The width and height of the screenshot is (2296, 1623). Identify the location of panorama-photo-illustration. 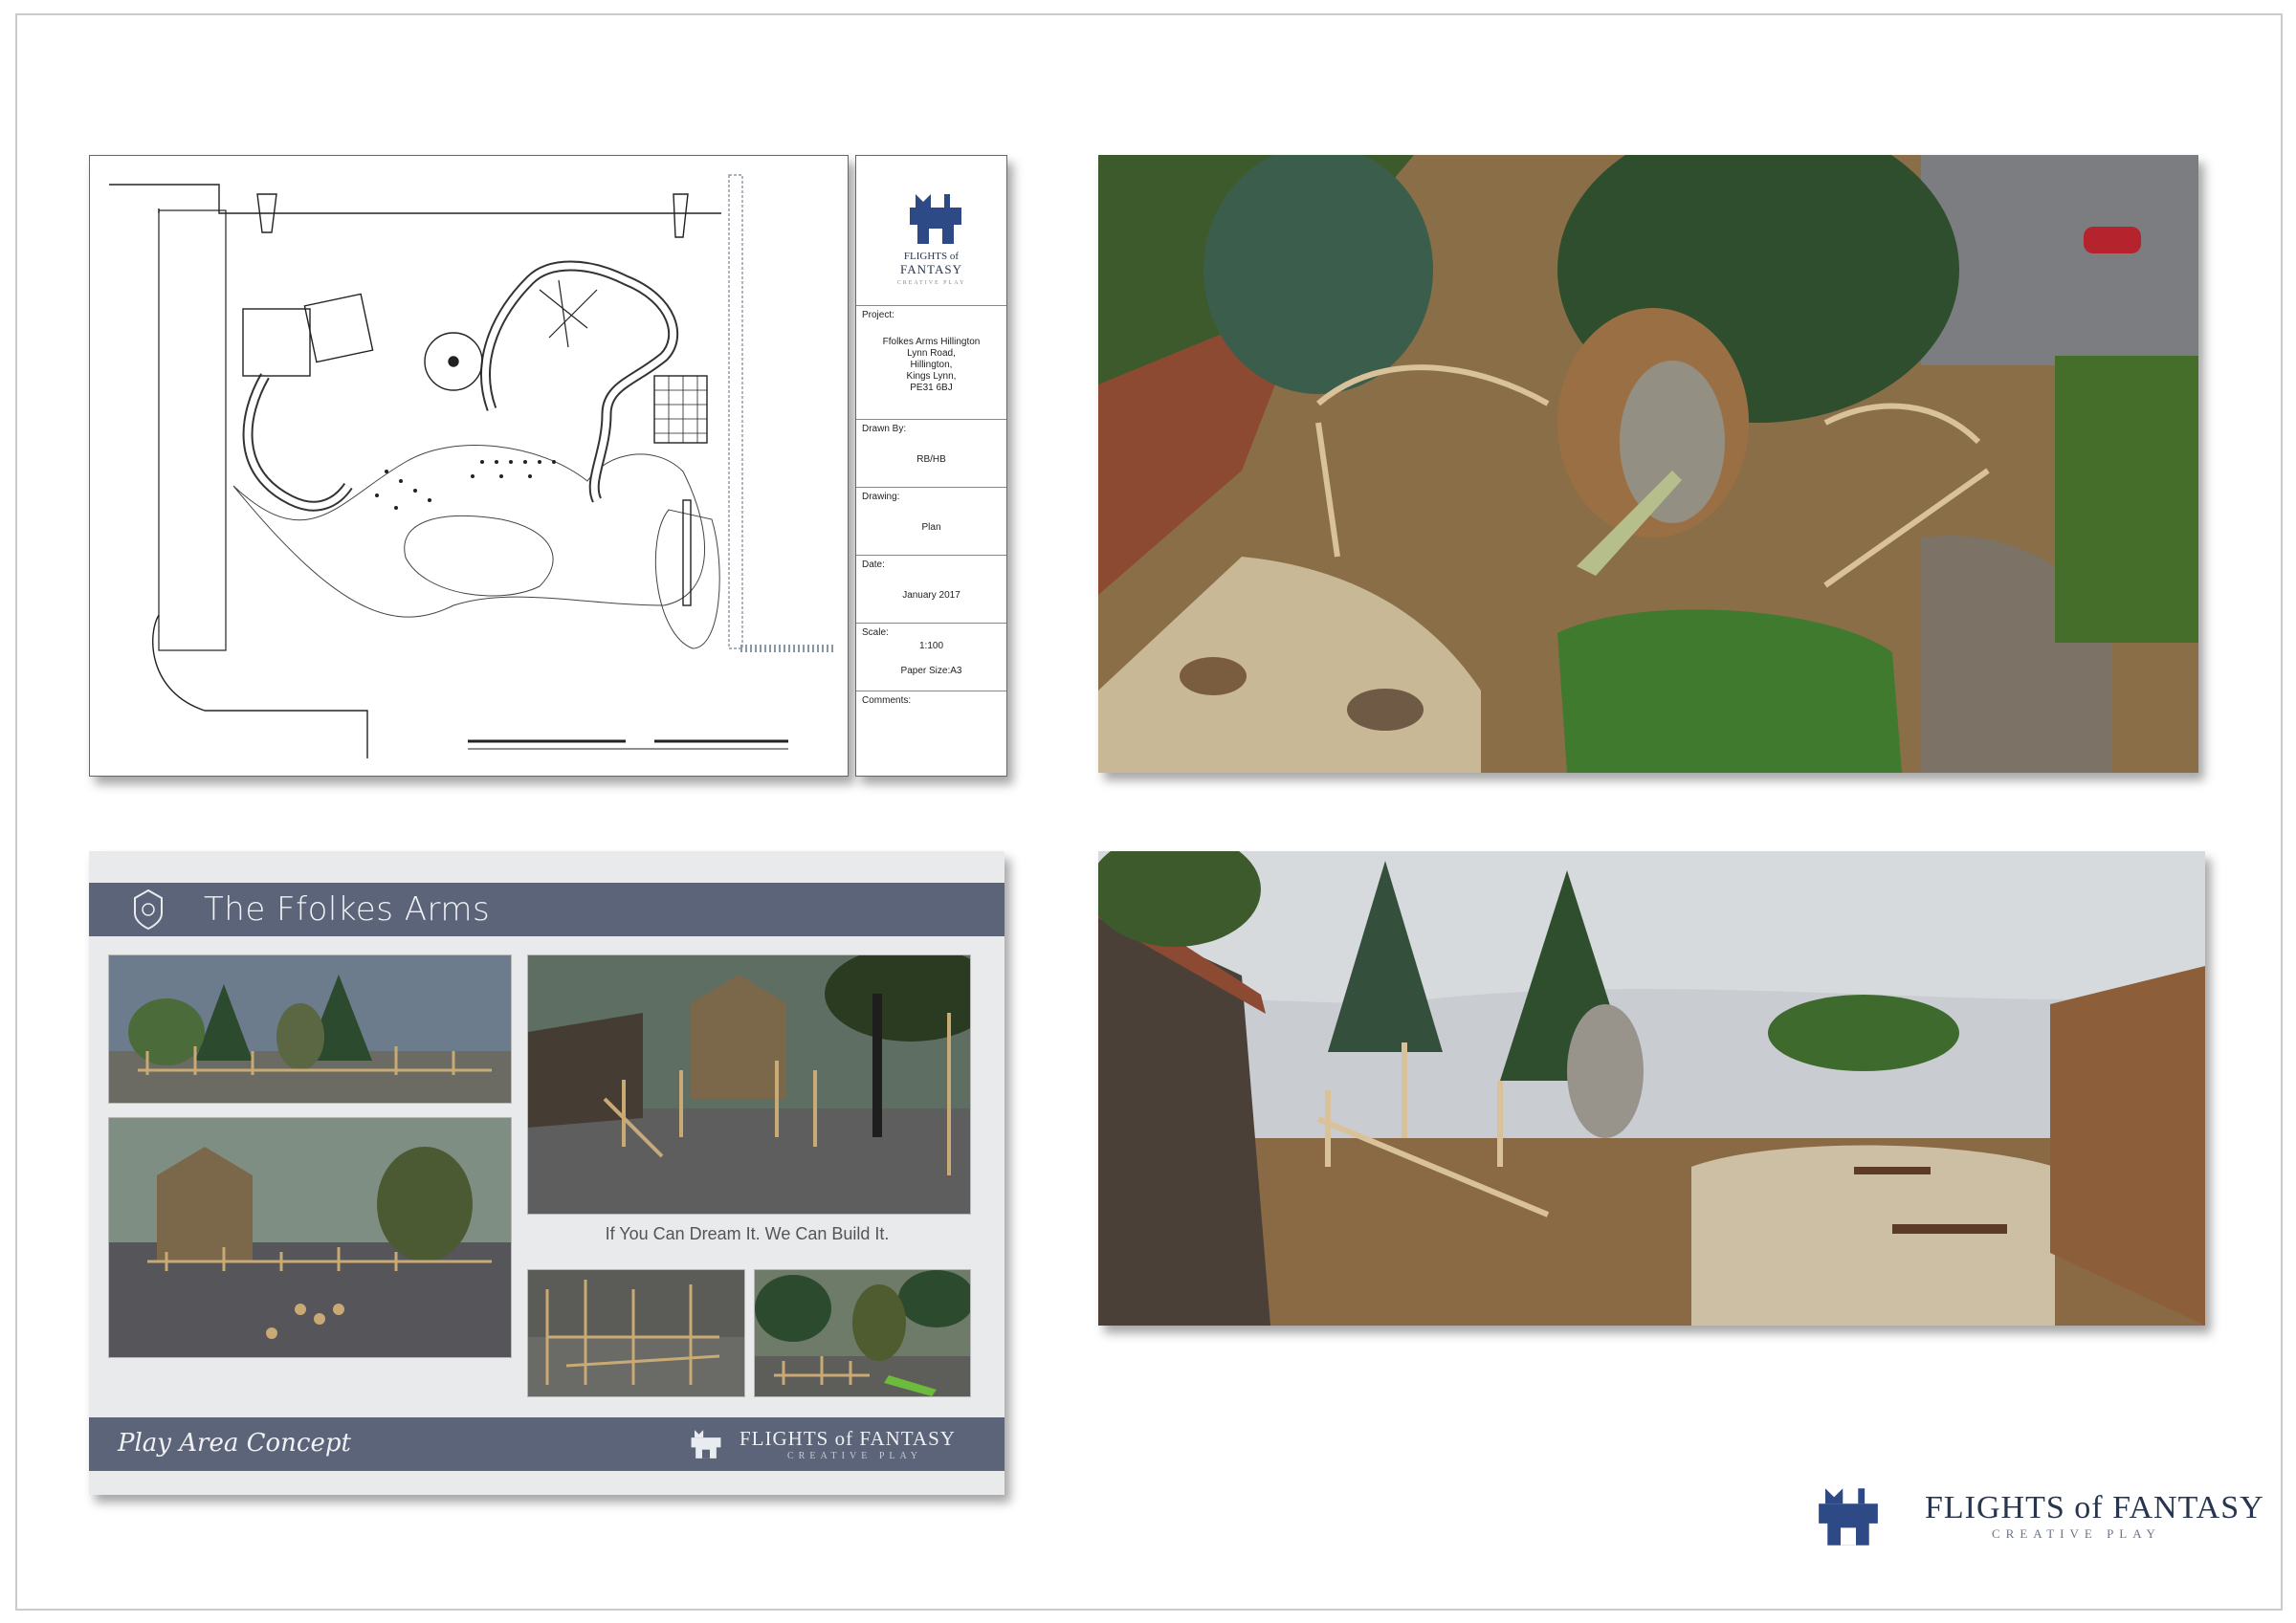
(1651, 1089).